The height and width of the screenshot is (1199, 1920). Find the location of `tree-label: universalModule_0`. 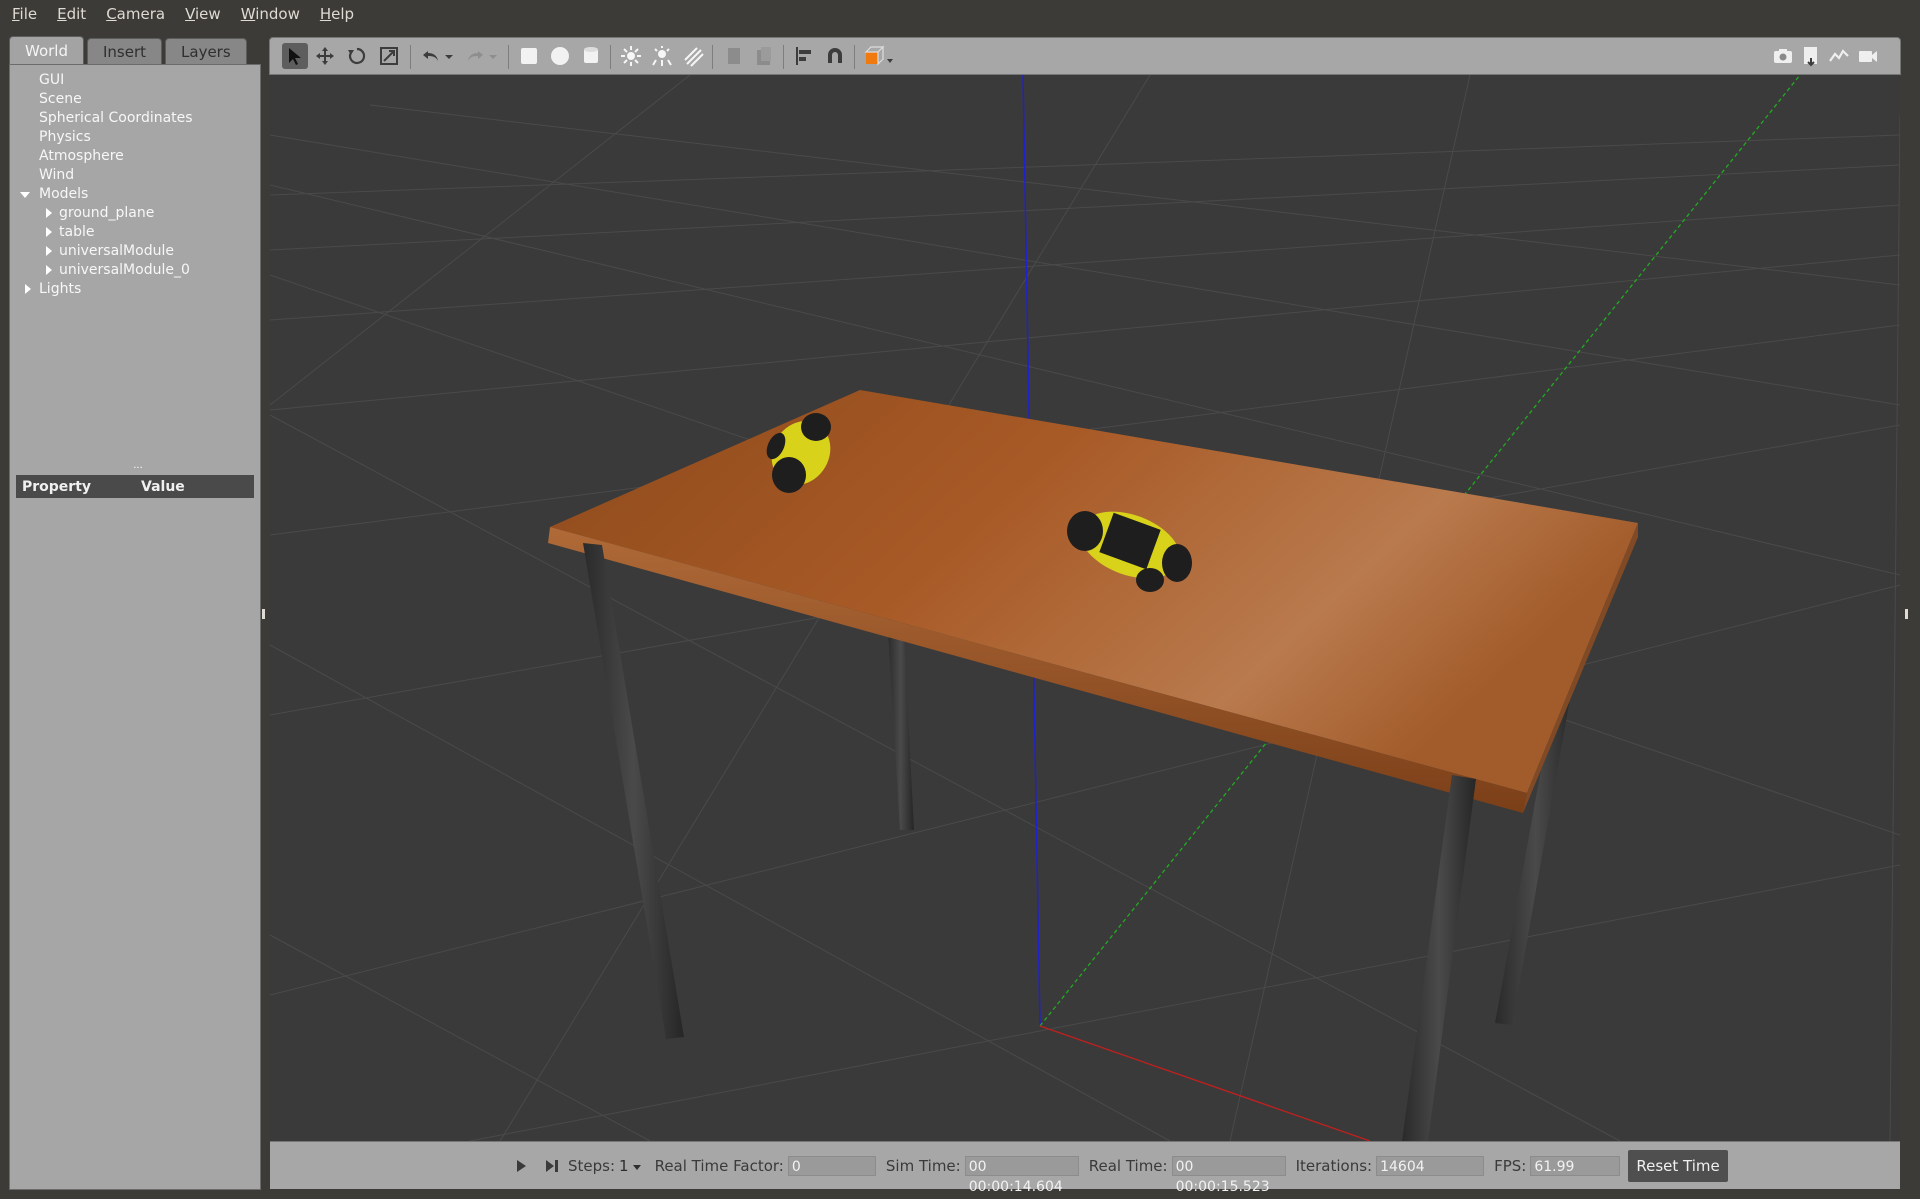

tree-label: universalModule_0 is located at coordinates (124, 270).